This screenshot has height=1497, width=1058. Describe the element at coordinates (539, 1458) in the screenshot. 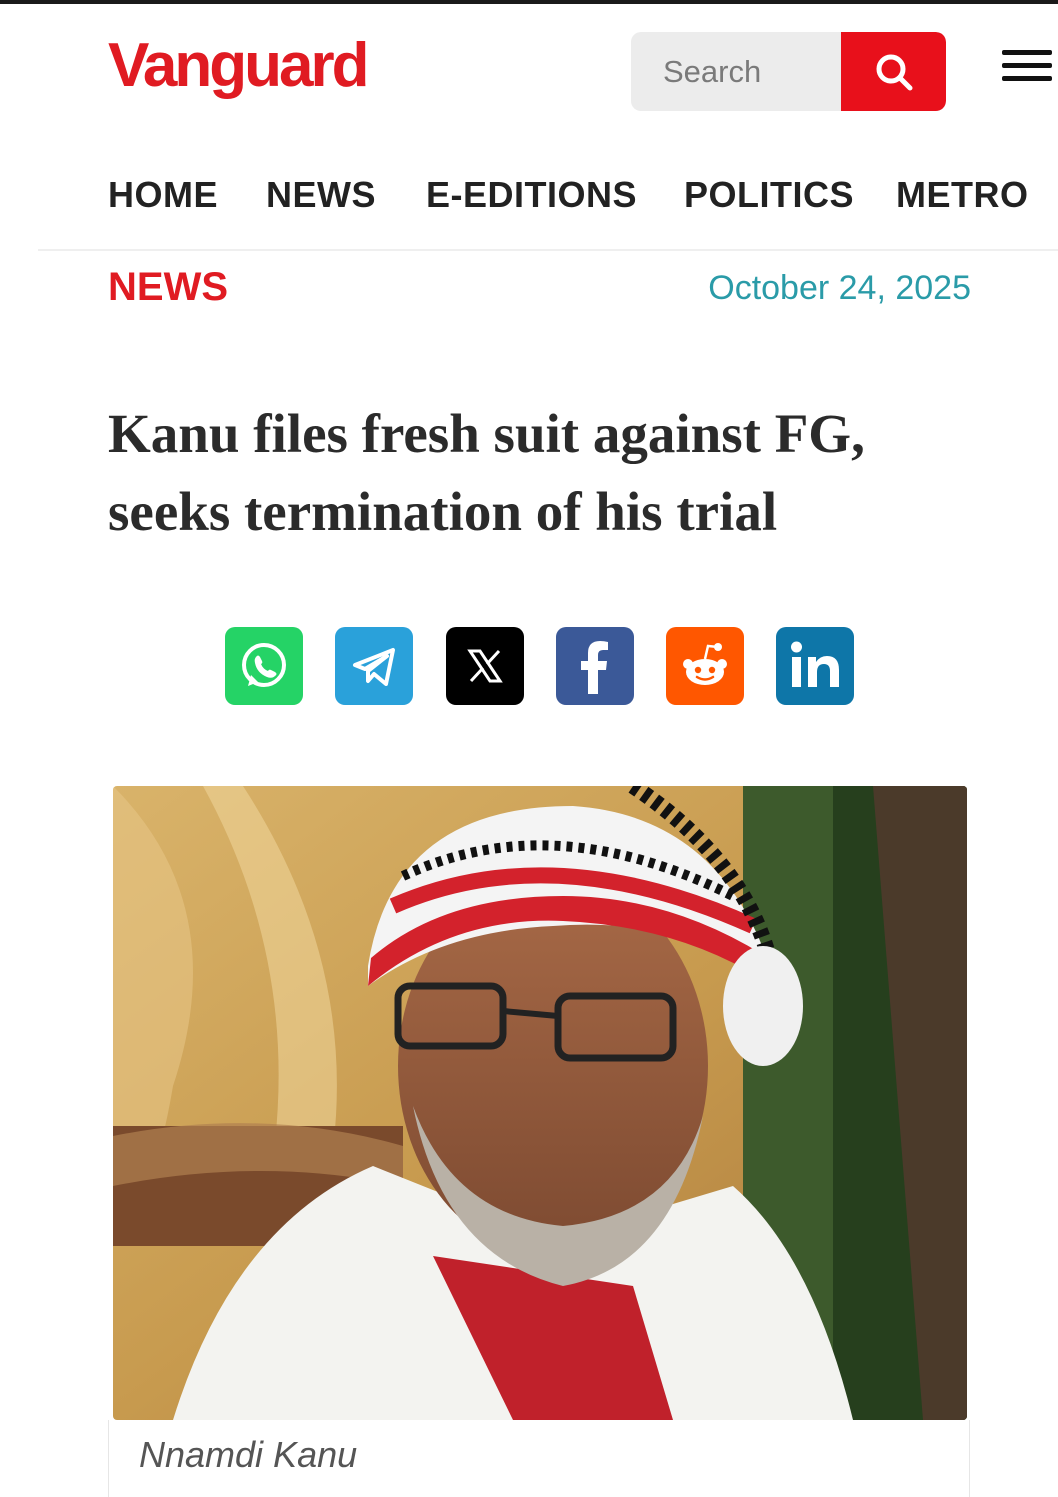

I see `photo-caption-box: Nnamdi Kanu` at that location.